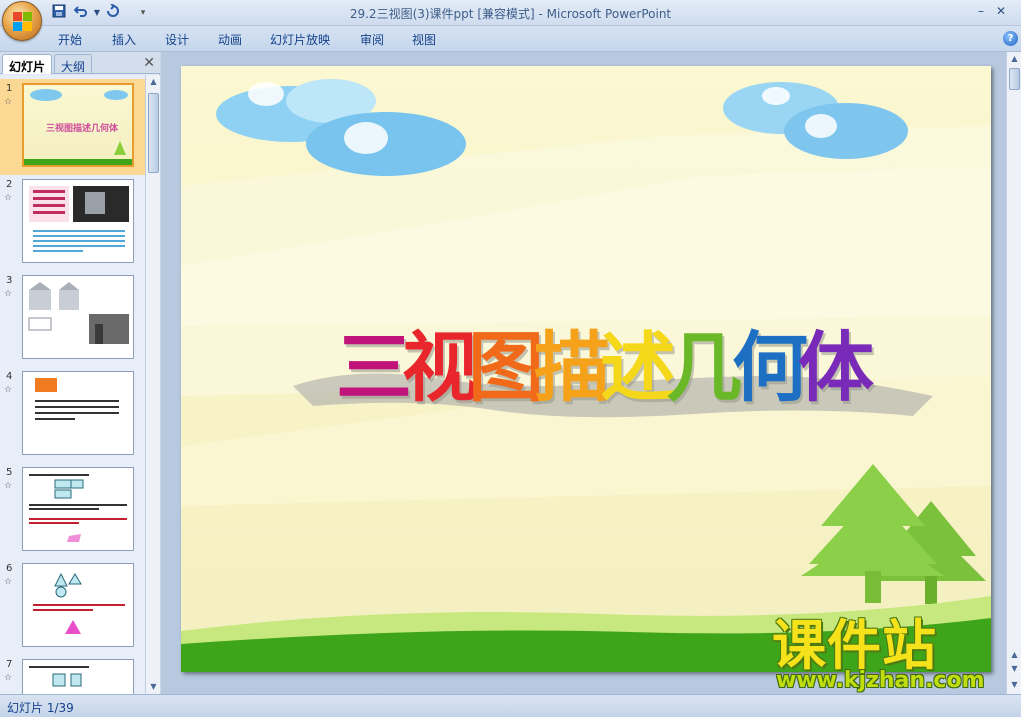 This screenshot has width=1021, height=717. I want to click on office-button, so click(22, 21).